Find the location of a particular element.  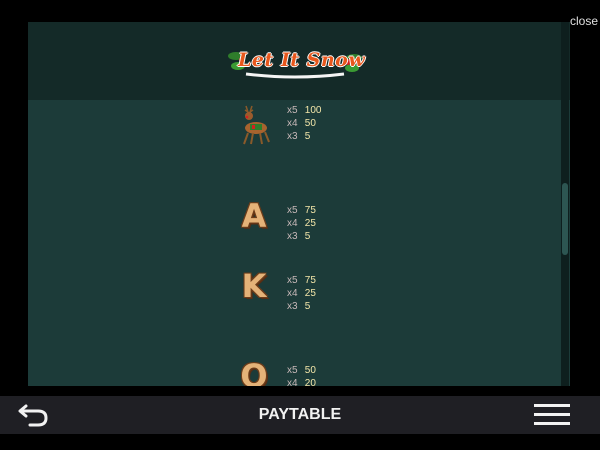

pay-line: x5 100 is located at coordinates (304, 110).